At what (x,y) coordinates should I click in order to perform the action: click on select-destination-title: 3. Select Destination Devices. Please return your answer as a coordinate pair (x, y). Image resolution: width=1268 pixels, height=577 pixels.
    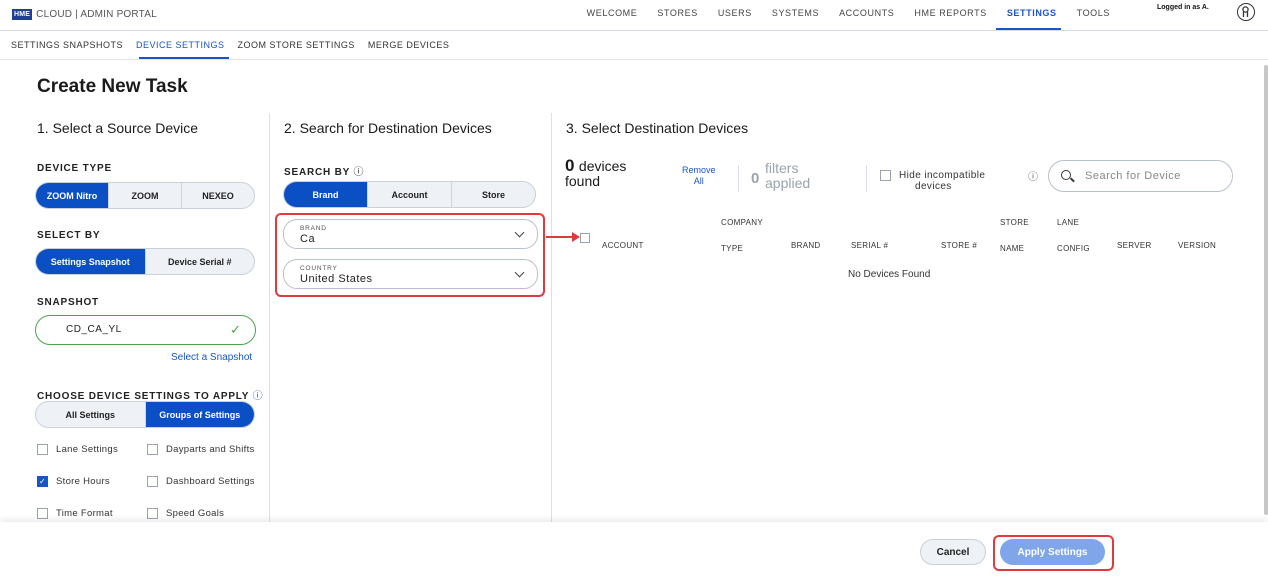
    Looking at the image, I should click on (657, 128).